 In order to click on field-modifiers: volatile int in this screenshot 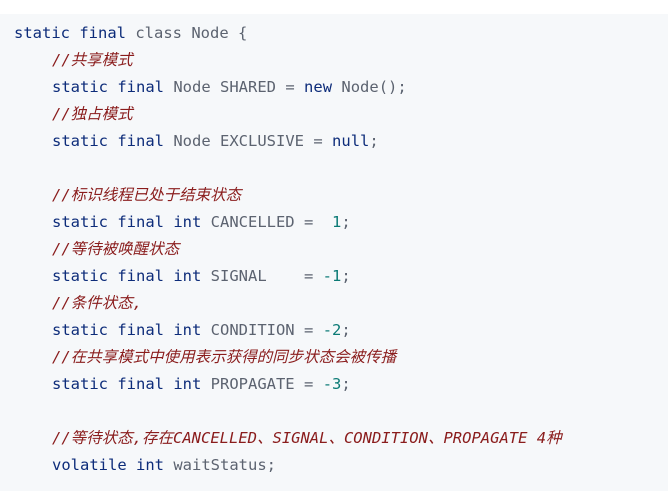, I will do `click(108, 465)`.